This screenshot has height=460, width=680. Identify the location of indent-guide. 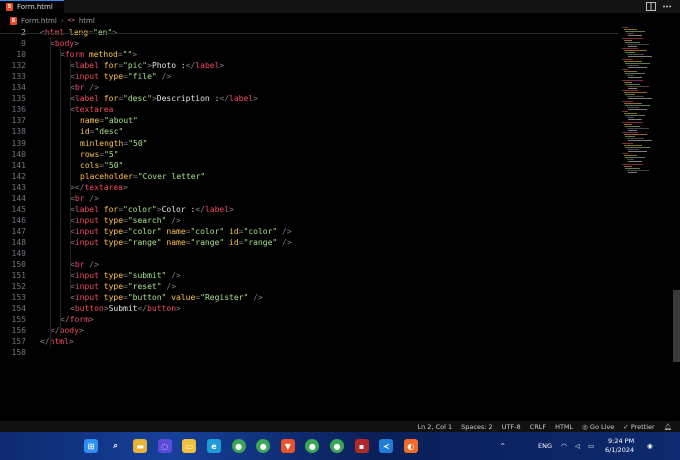
(70, 176).